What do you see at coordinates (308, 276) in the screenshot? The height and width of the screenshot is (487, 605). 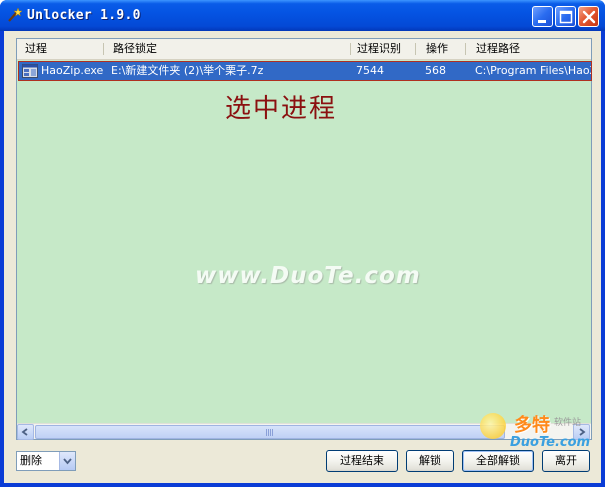 I see `watermark-text: www.DuoTe.com` at bounding box center [308, 276].